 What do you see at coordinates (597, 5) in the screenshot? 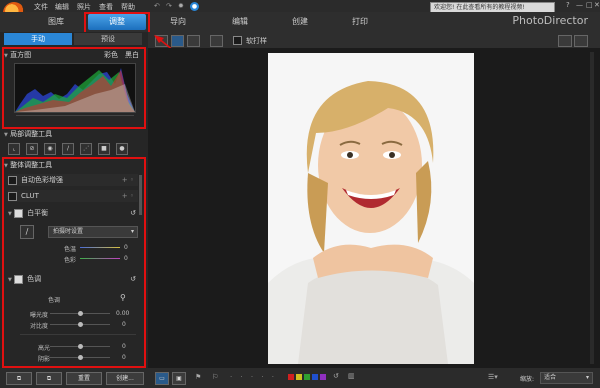
I see `close-button: ✕` at bounding box center [597, 5].